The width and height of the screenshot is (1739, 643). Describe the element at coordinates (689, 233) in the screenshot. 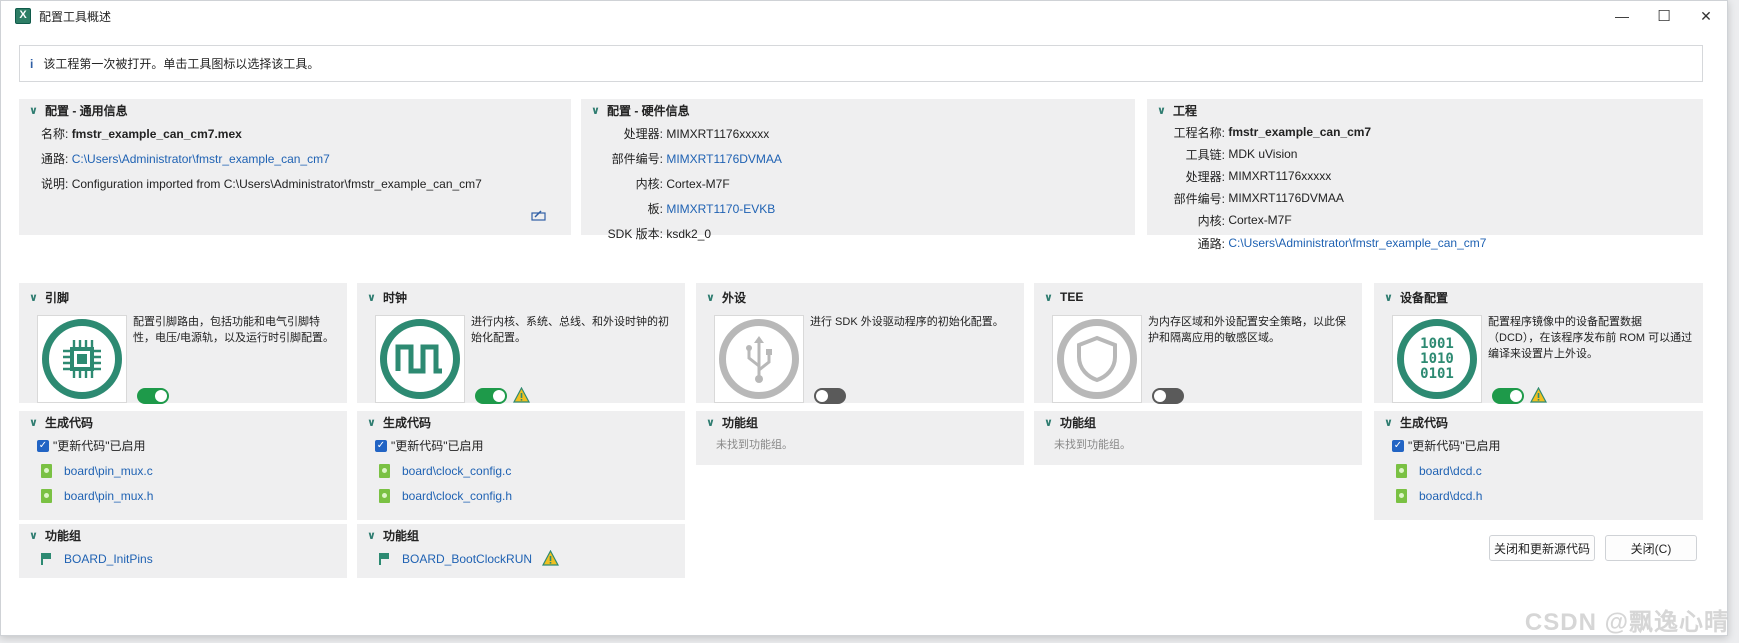

I see `hardware-value: ksdk2_0` at that location.